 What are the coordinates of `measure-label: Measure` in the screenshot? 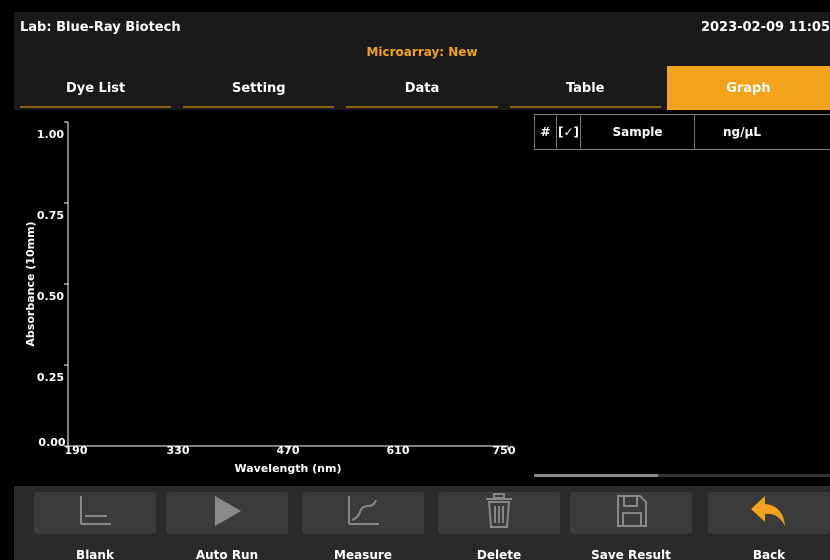 It's located at (363, 554).